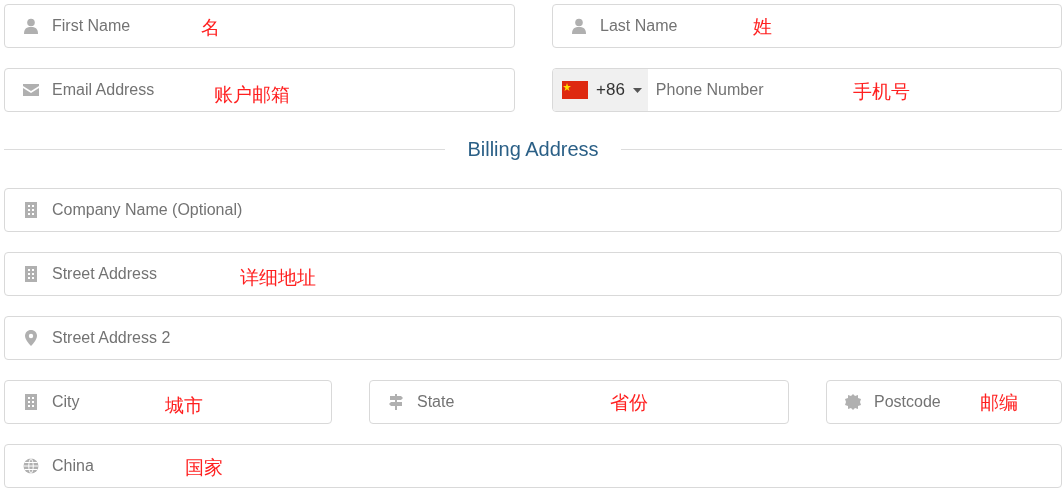  Describe the element at coordinates (259, 26) in the screenshot. I see `input-field: First Name 名` at that location.